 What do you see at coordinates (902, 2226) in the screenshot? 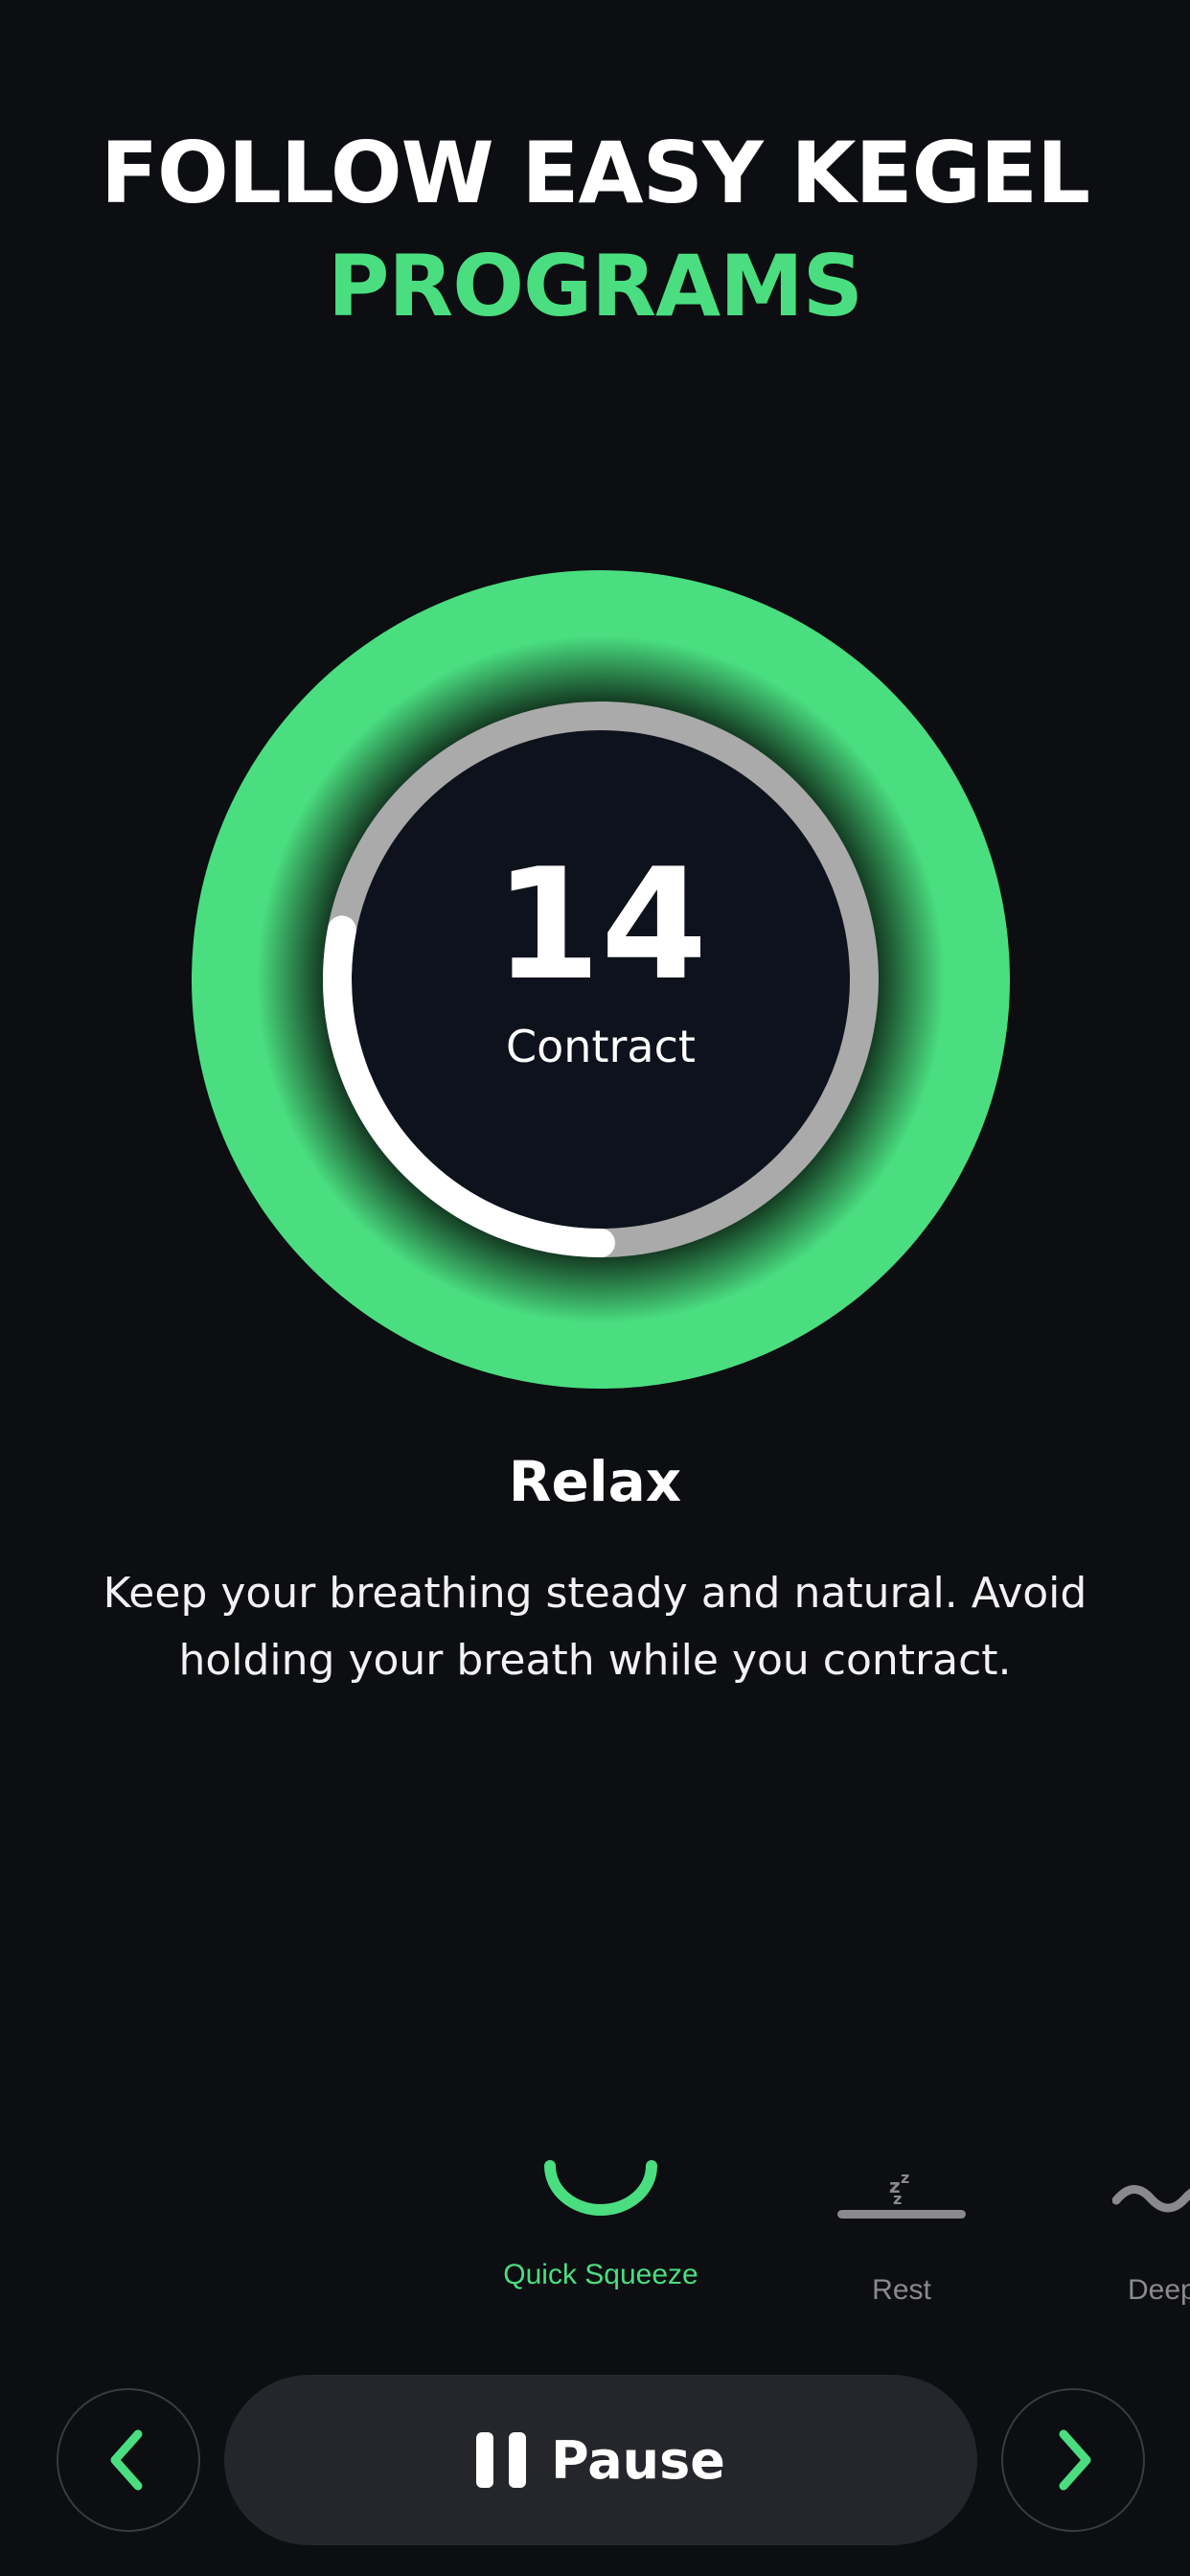
I see `exercise-item-rest: z z z Rest` at bounding box center [902, 2226].